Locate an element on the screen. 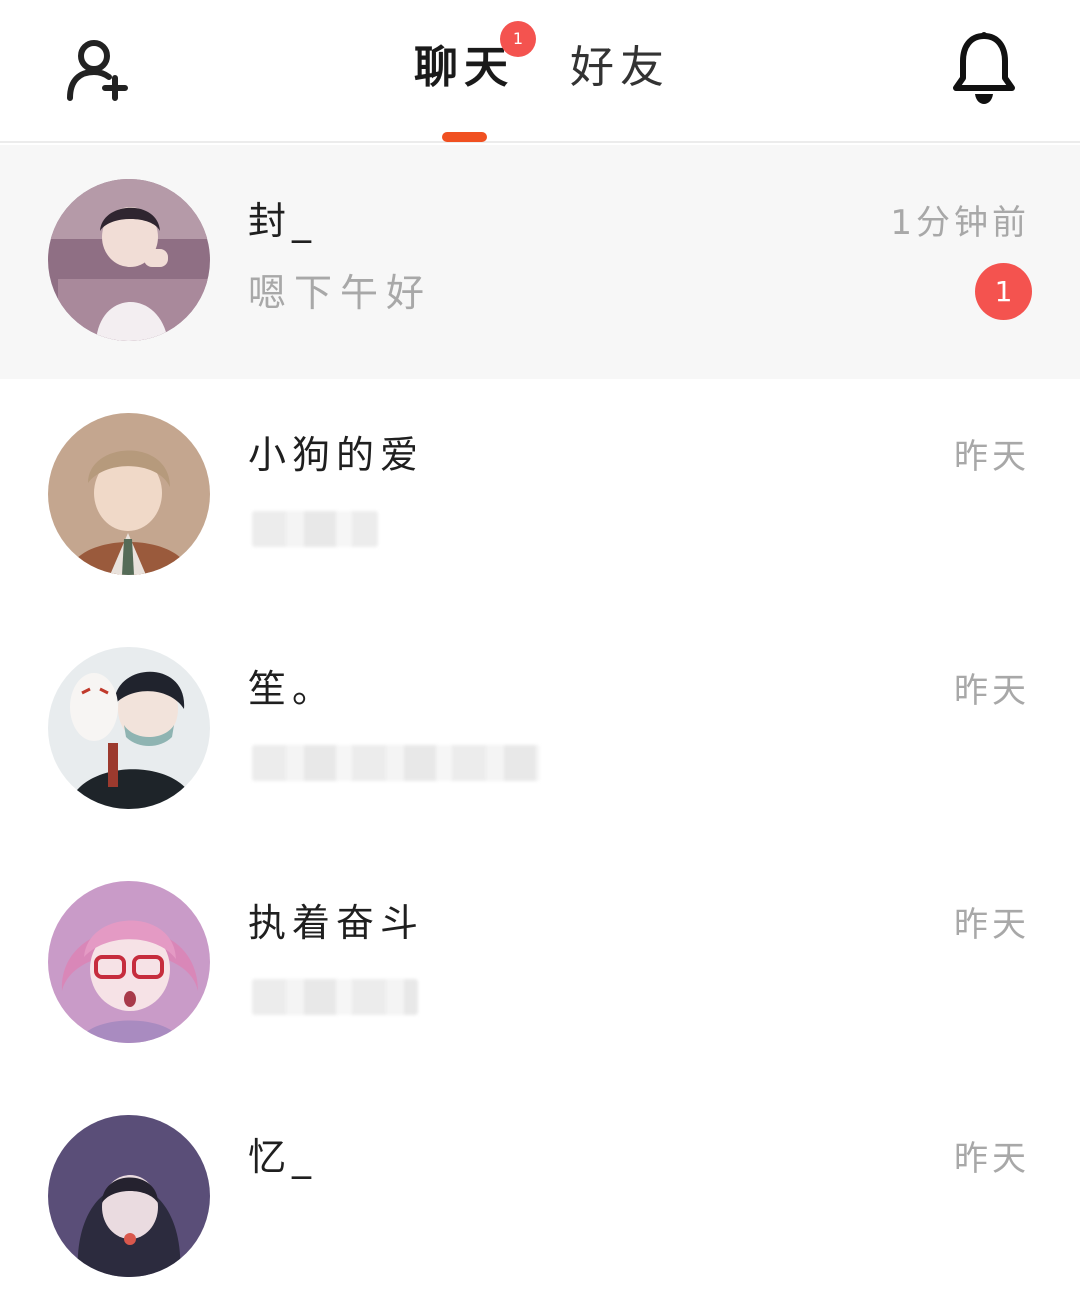 The height and width of the screenshot is (1315, 1080). active-tab-indicator is located at coordinates (464, 137).